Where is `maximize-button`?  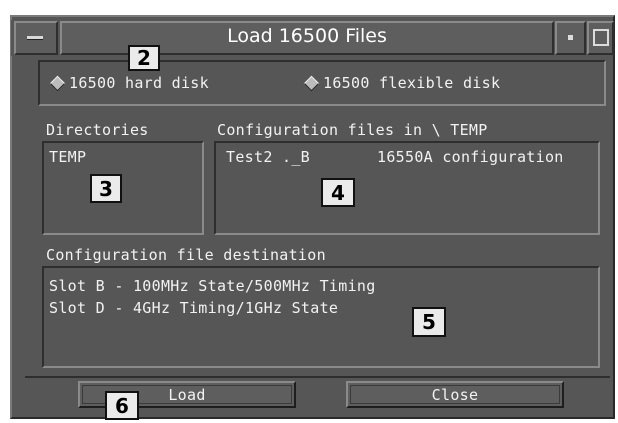
maximize-button is located at coordinates (600, 38).